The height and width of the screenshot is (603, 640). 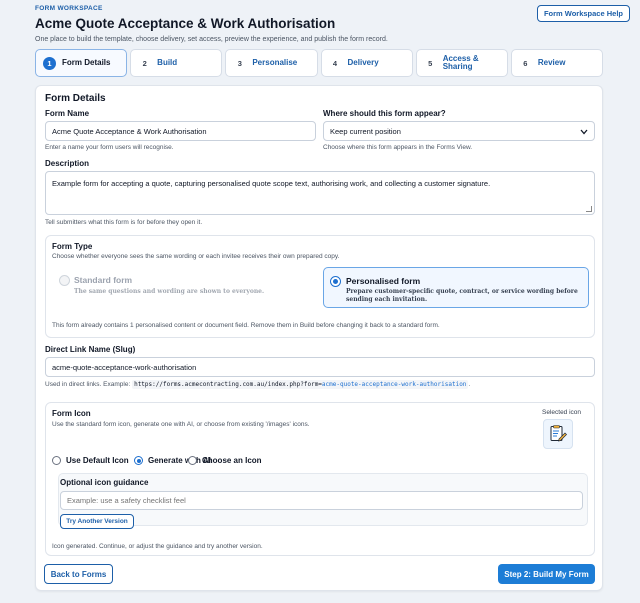 I want to click on icon-choice-pick: Choose an Icon, so click(x=225, y=460).